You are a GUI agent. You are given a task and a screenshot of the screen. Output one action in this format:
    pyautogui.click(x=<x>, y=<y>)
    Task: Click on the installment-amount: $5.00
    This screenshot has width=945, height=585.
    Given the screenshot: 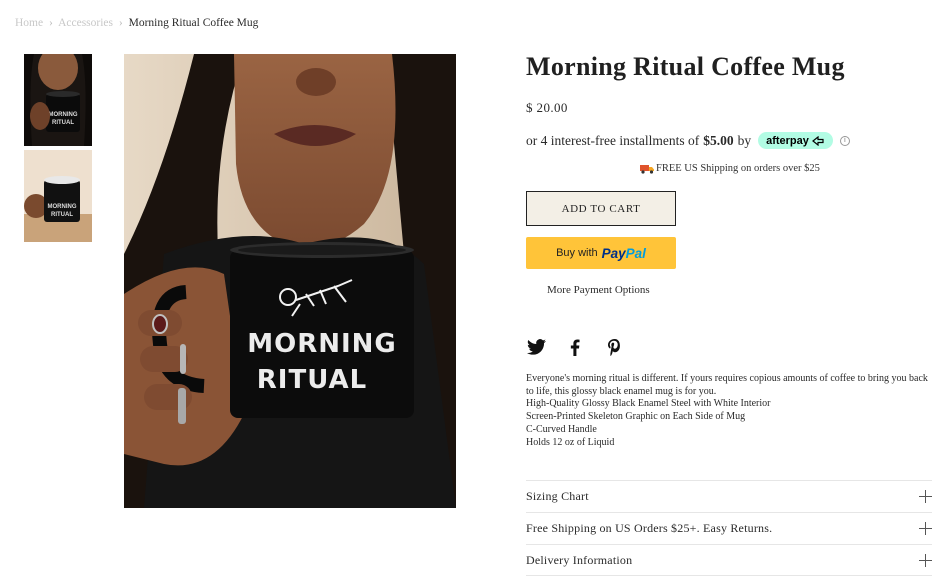 What is the action you would take?
    pyautogui.click(x=718, y=140)
    